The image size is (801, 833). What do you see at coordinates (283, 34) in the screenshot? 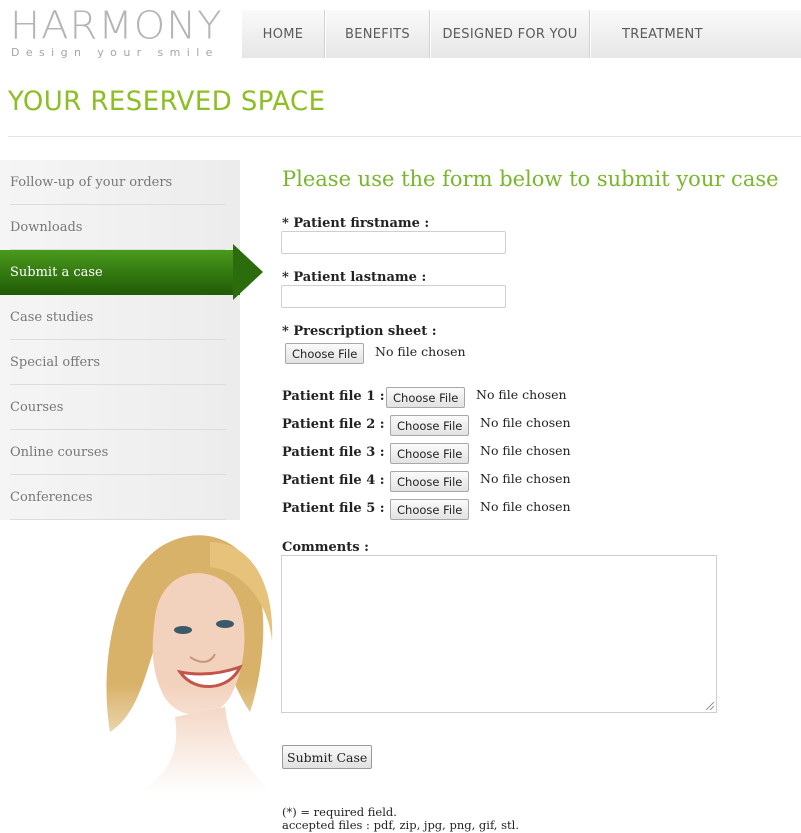
I see `nav-home: HOME` at bounding box center [283, 34].